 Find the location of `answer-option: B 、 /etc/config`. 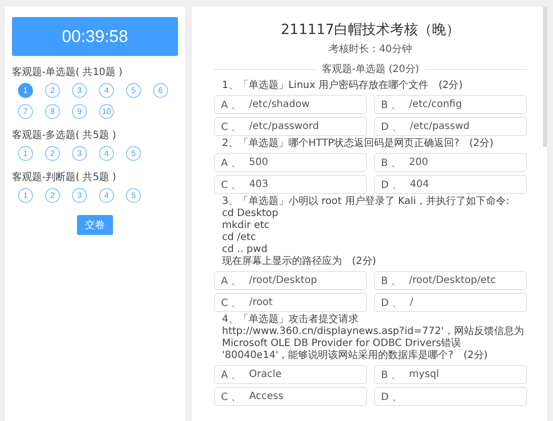

answer-option: B 、 /etc/config is located at coordinates (450, 104).